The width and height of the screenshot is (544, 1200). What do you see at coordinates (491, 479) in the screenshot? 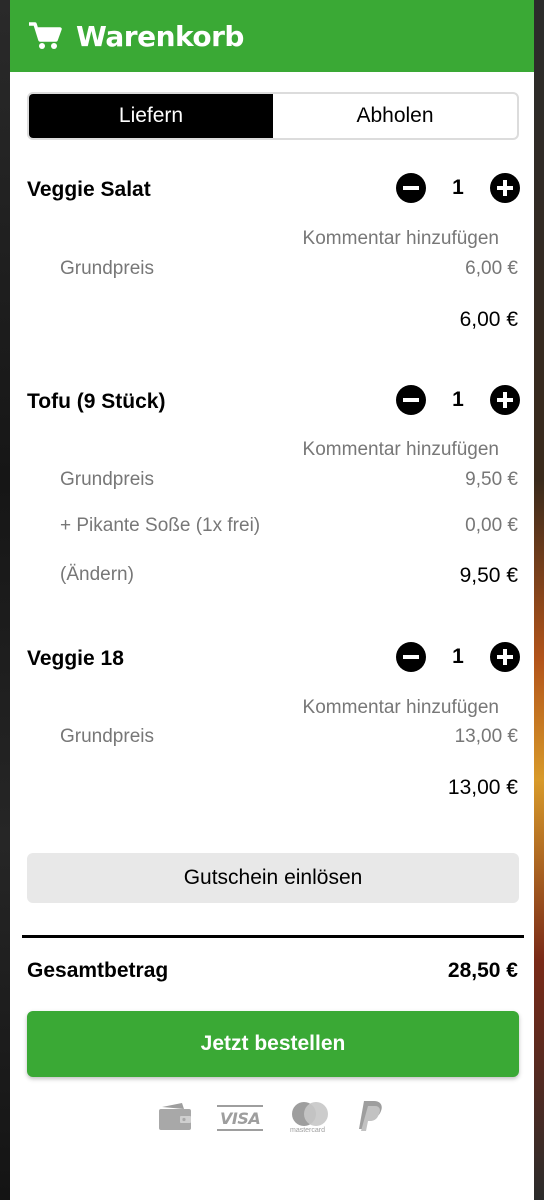
I see `price-line-value: 9,50 €` at bounding box center [491, 479].